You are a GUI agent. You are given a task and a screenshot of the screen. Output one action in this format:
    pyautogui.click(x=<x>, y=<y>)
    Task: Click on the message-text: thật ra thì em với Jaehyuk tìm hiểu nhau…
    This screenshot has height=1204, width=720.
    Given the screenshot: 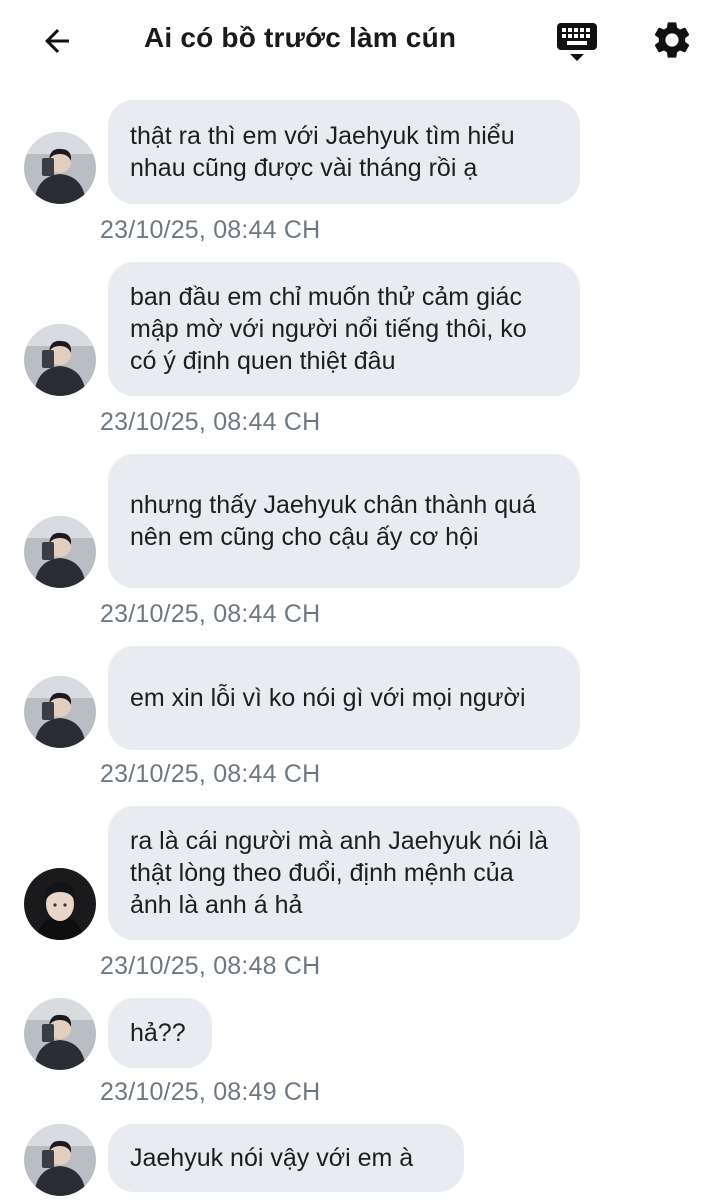 What is the action you would take?
    pyautogui.click(x=322, y=152)
    